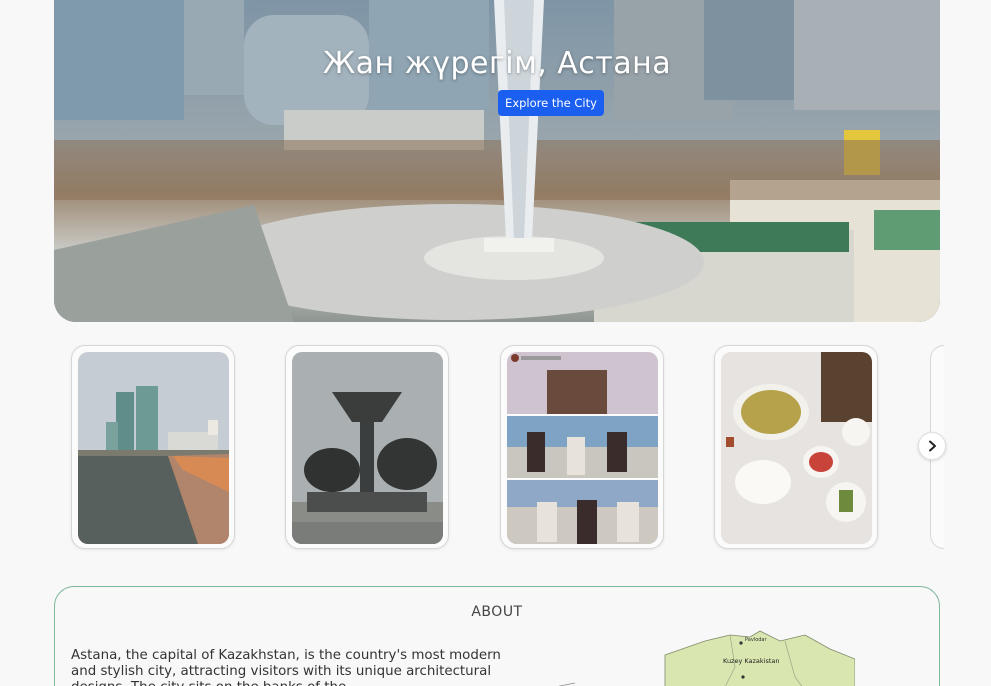  What do you see at coordinates (497, 63) in the screenshot?
I see `hero-title: Жан жүрегім, Астана` at bounding box center [497, 63].